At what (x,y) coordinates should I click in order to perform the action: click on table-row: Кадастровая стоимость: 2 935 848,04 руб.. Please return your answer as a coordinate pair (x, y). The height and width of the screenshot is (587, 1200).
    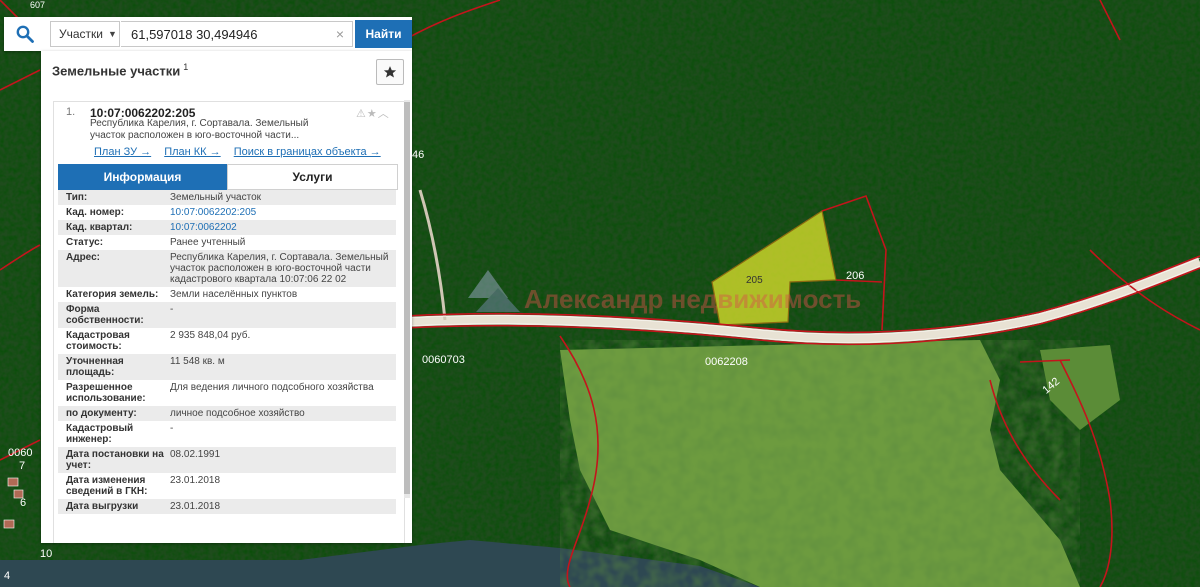
    Looking at the image, I should click on (227, 341).